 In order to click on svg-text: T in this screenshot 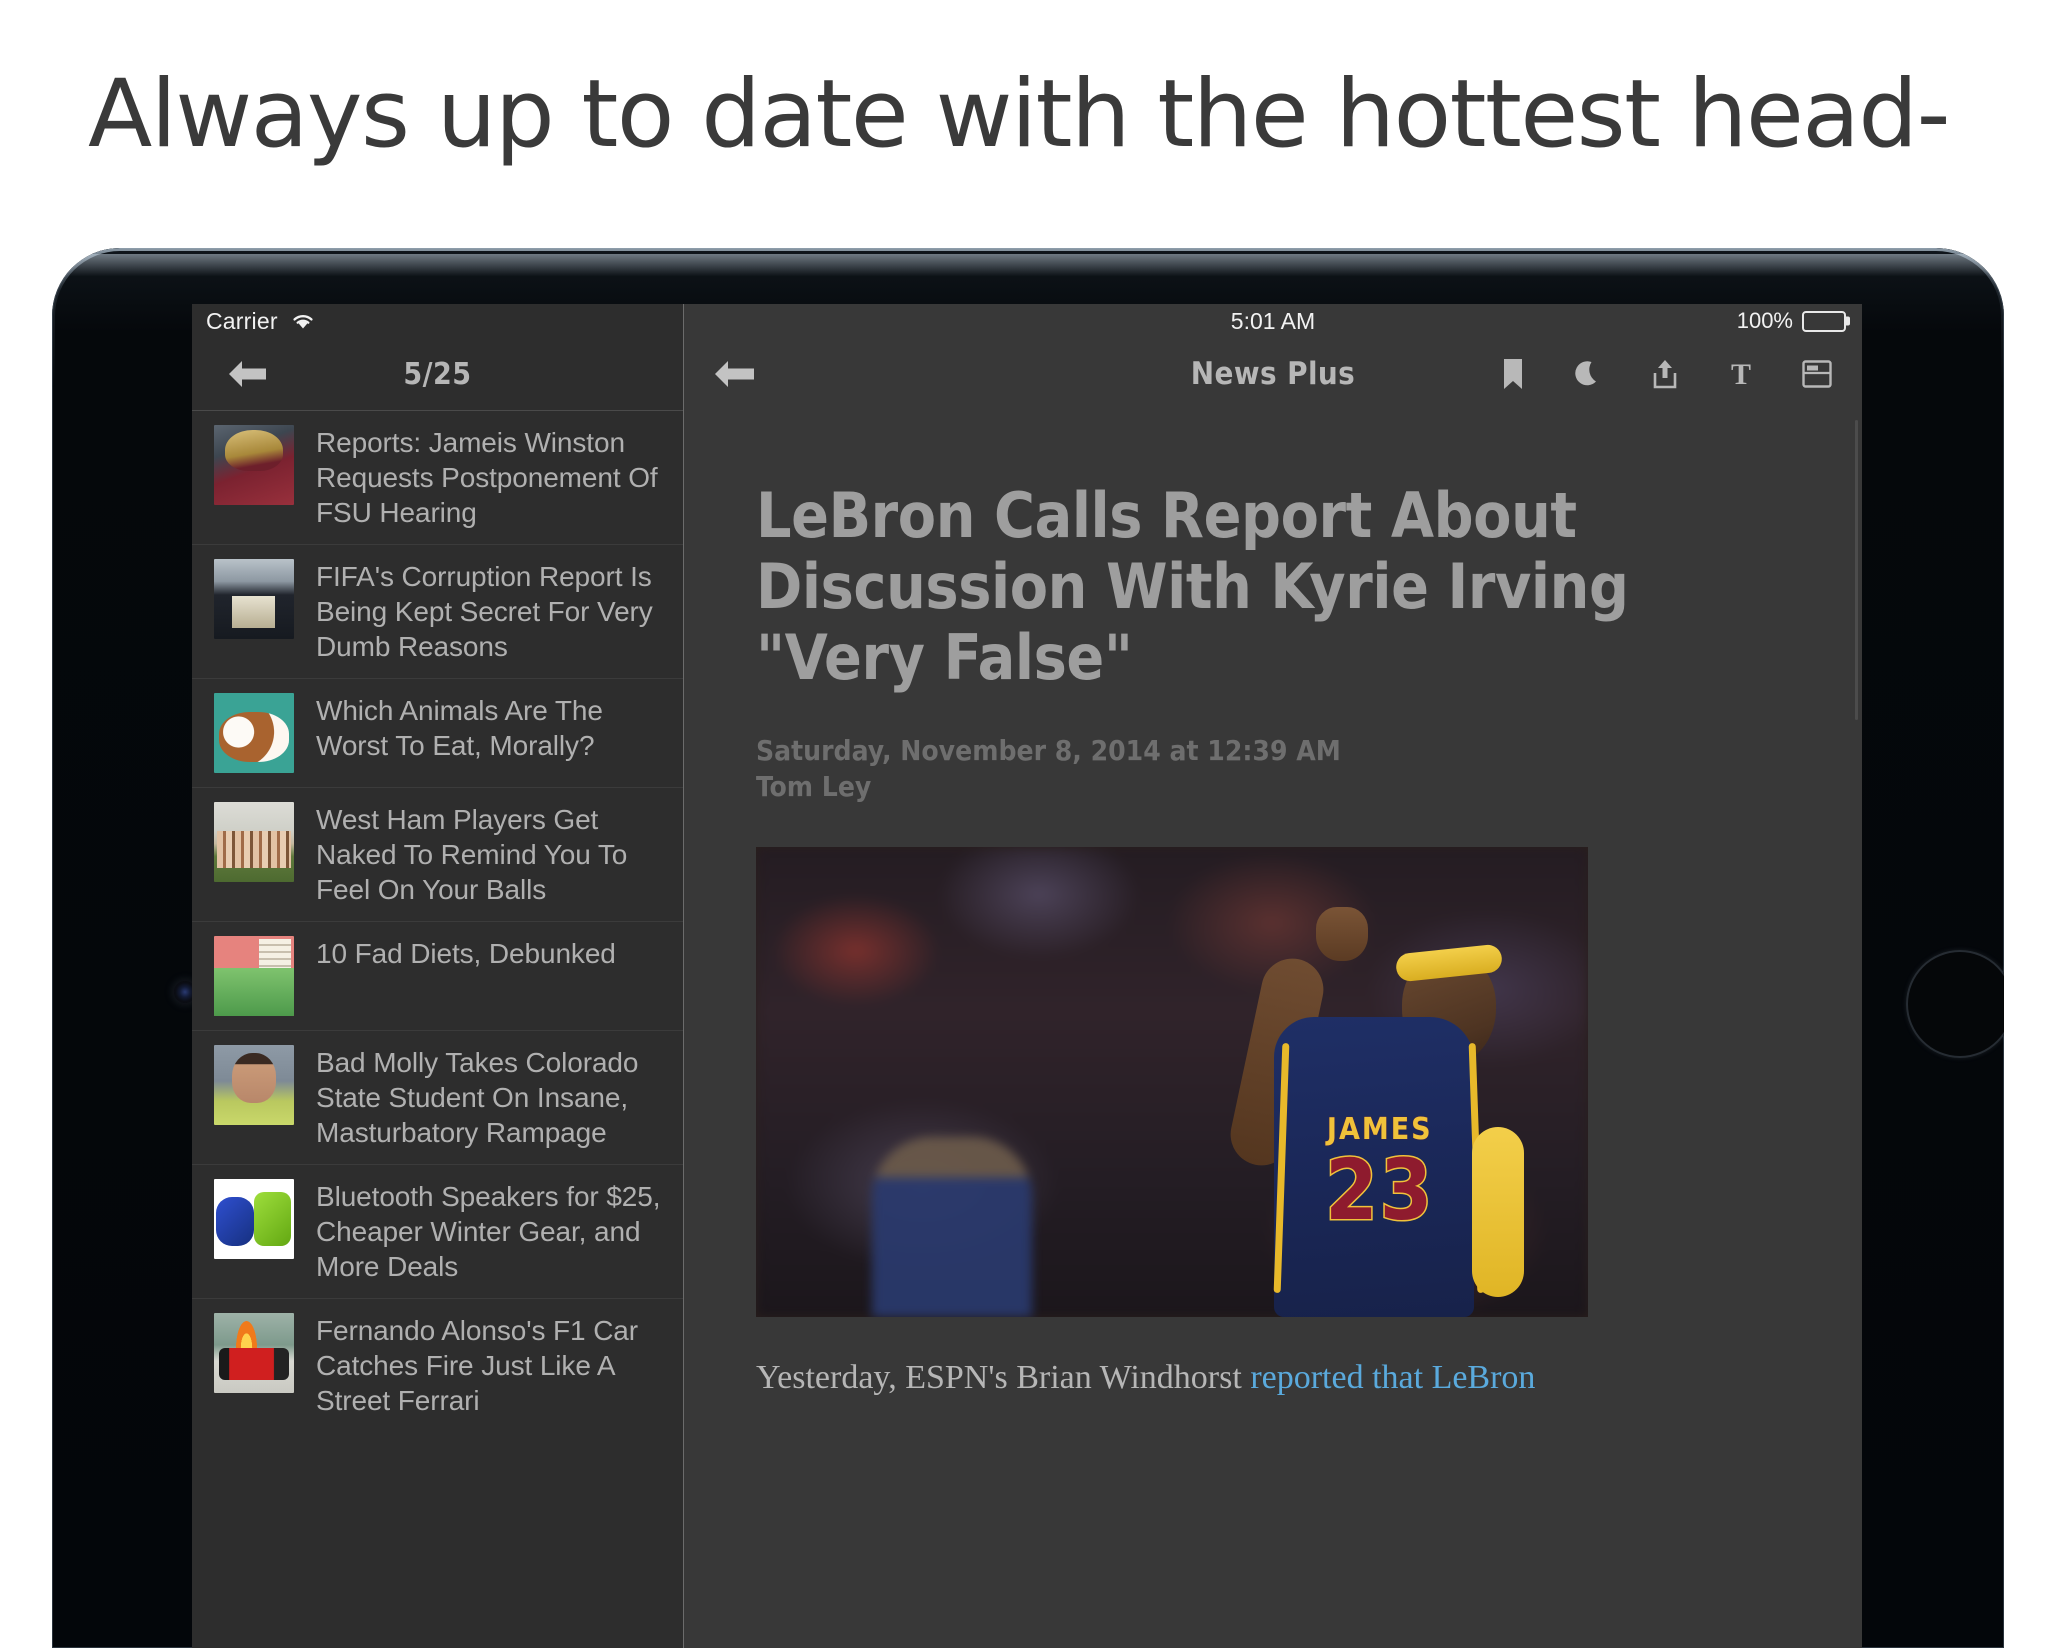, I will do `click(1741, 374)`.